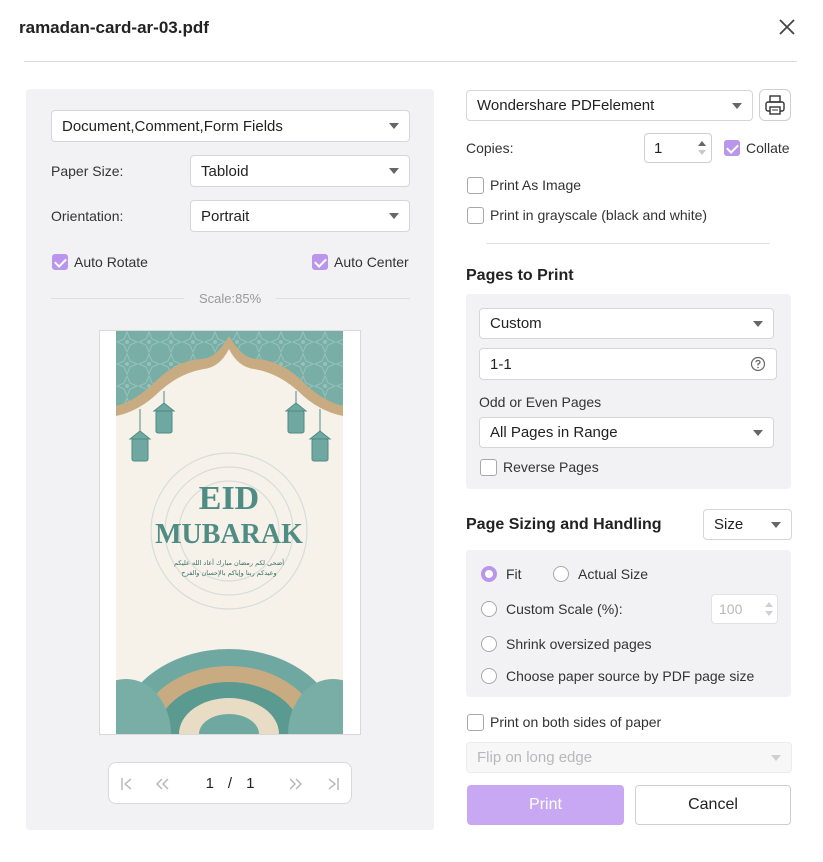  Describe the element at coordinates (540, 402) in the screenshot. I see `odd-even-label: Odd or Even Pages` at that location.